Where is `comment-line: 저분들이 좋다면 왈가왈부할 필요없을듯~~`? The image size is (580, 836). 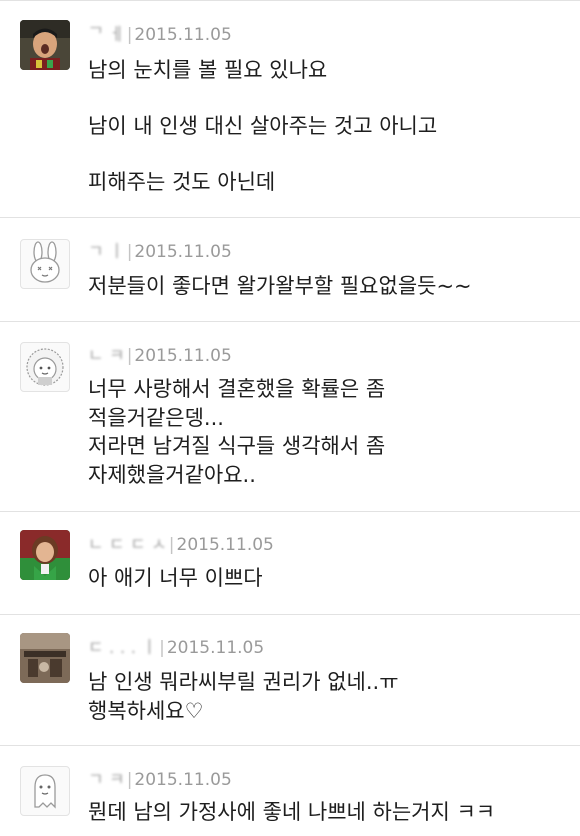 comment-line: 저분들이 좋다면 왈가왈부할 필요없을듯~~ is located at coordinates (280, 286).